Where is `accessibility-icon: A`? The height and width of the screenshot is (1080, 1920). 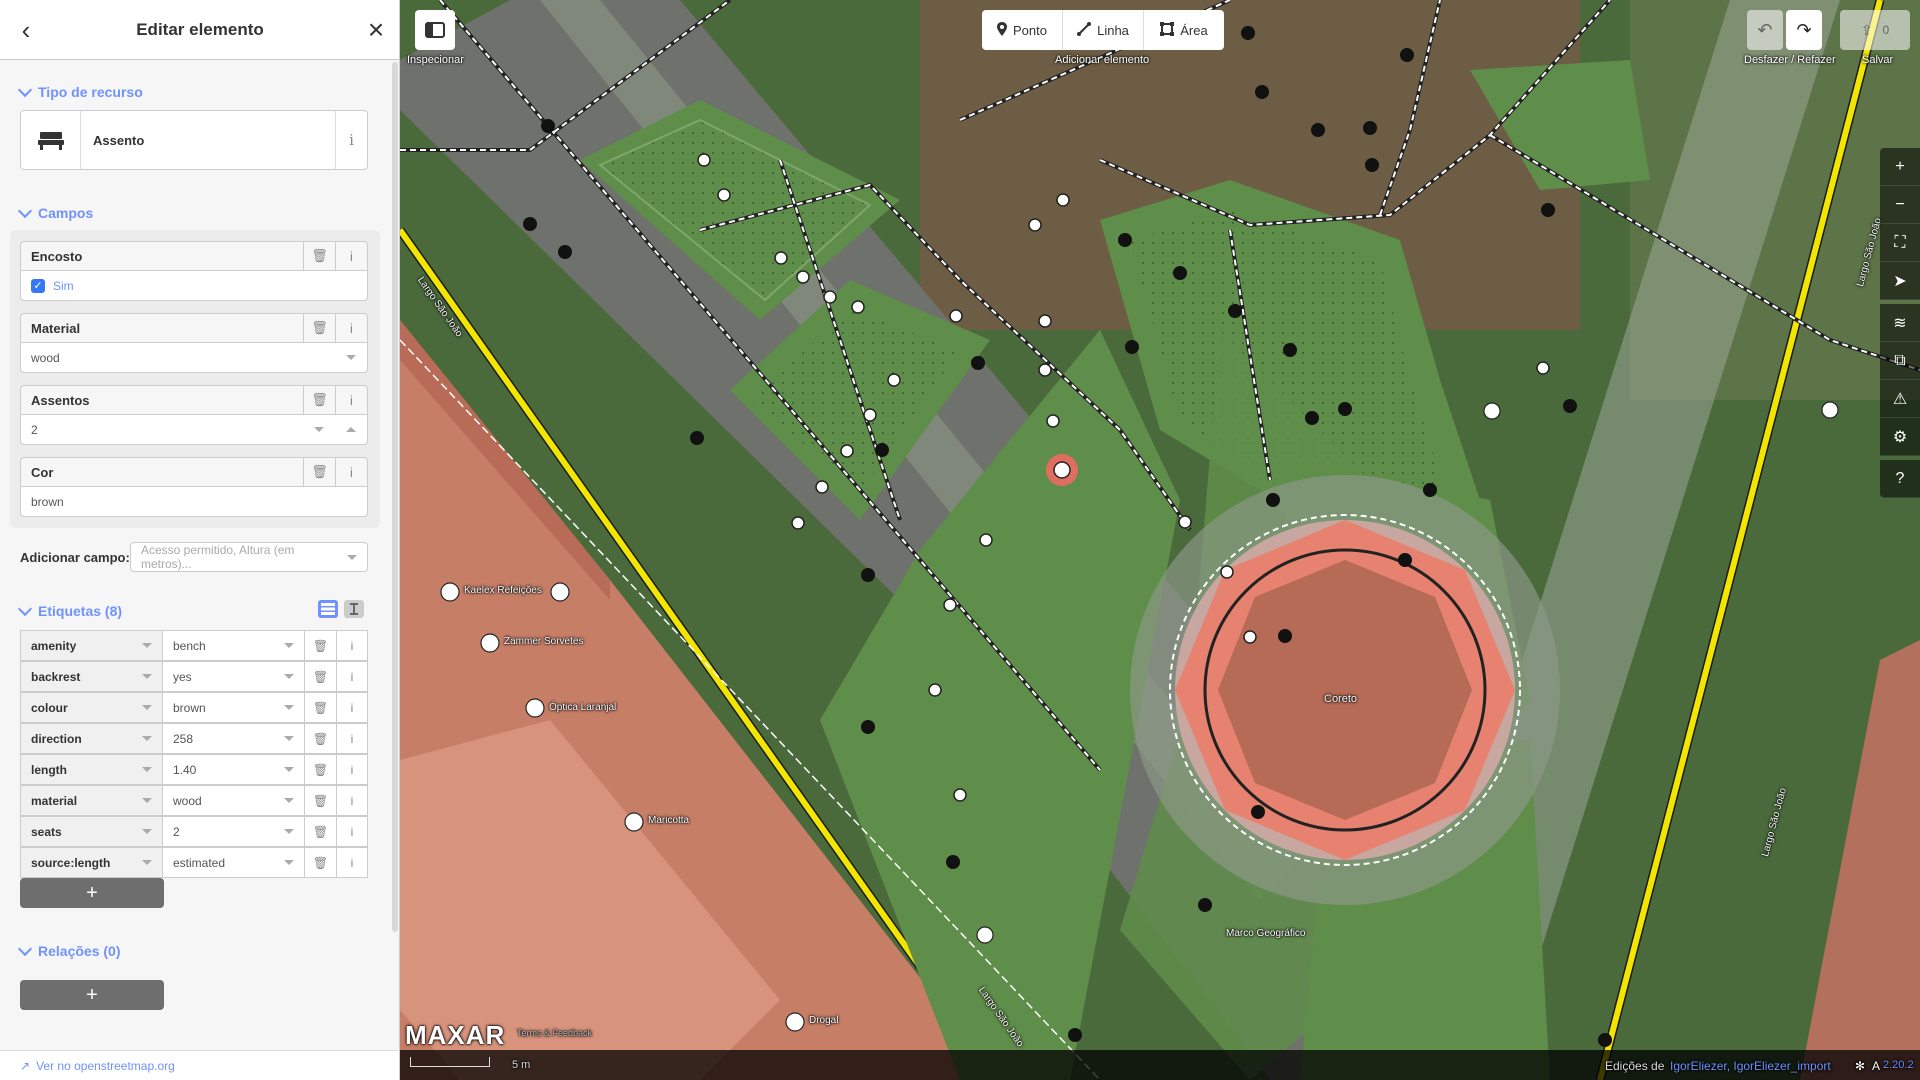
accessibility-icon: A is located at coordinates (1876, 1066).